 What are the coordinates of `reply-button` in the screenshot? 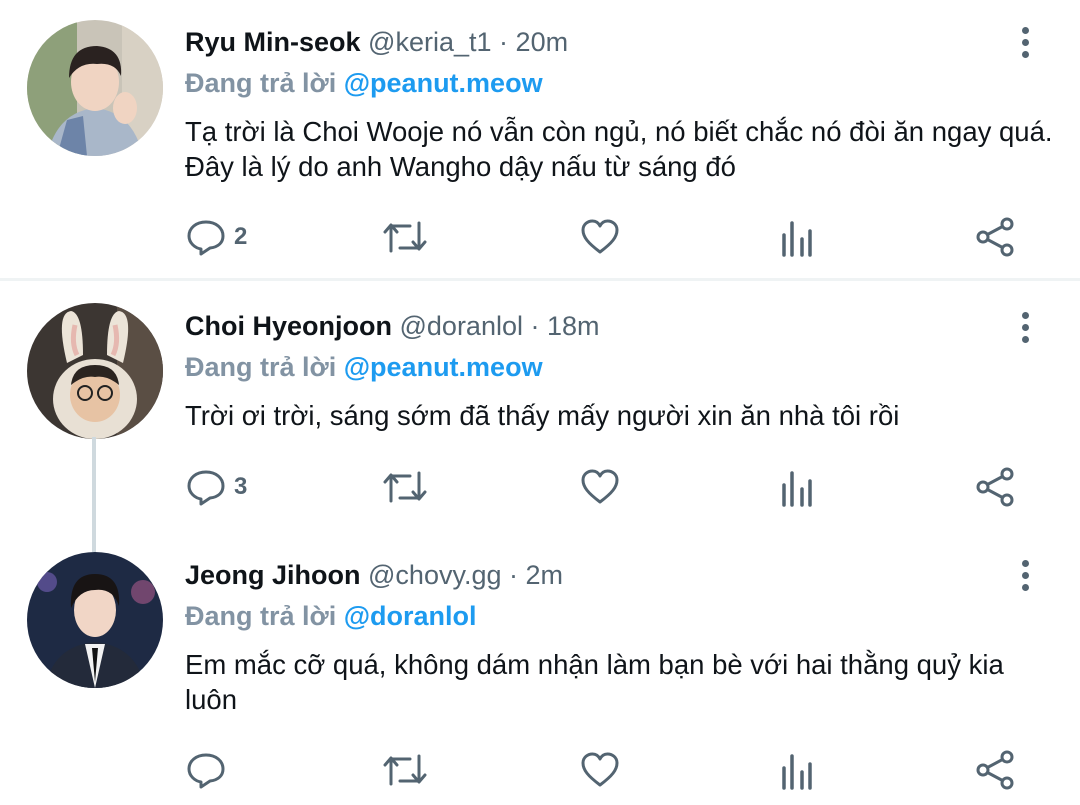 It's located at (210, 770).